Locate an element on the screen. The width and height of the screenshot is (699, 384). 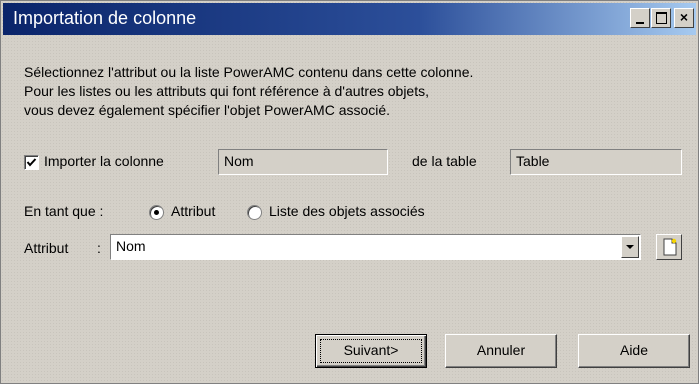
table-name-field: Table is located at coordinates (596, 162).